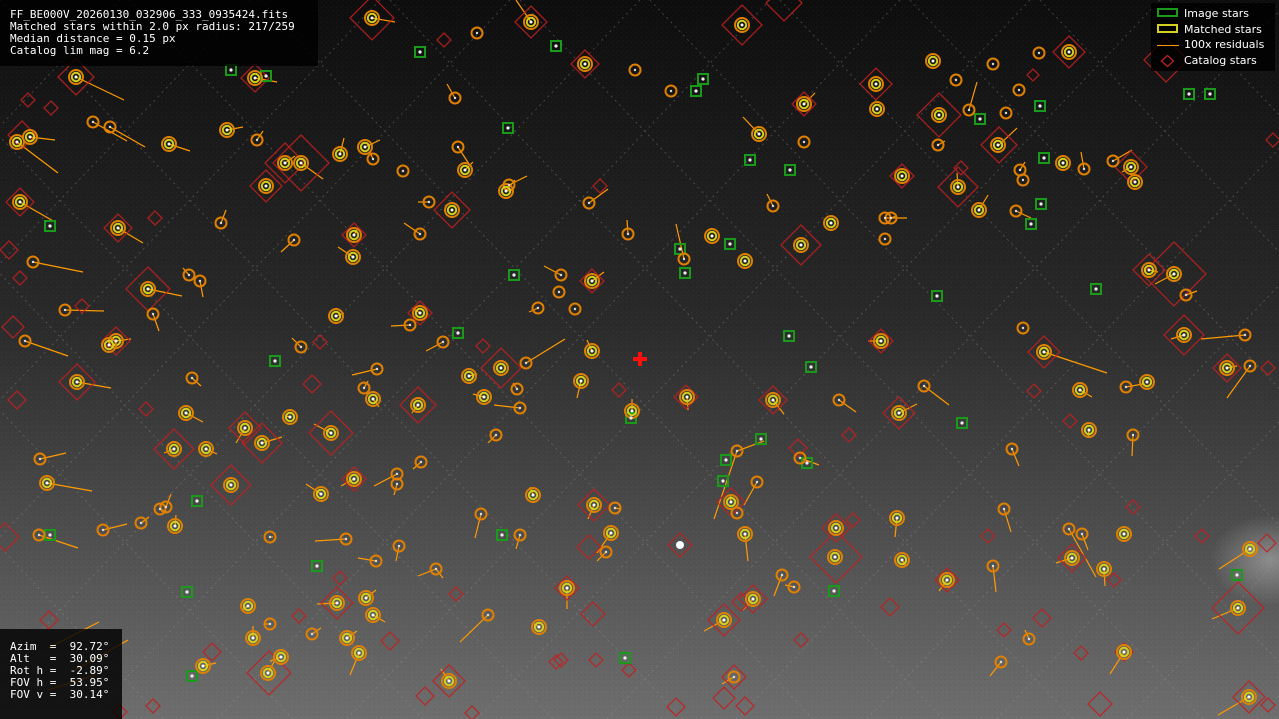 The width and height of the screenshot is (1279, 719). Describe the element at coordinates (1167, 28) in the screenshot. I see `matched-star-swatch-icon` at that location.